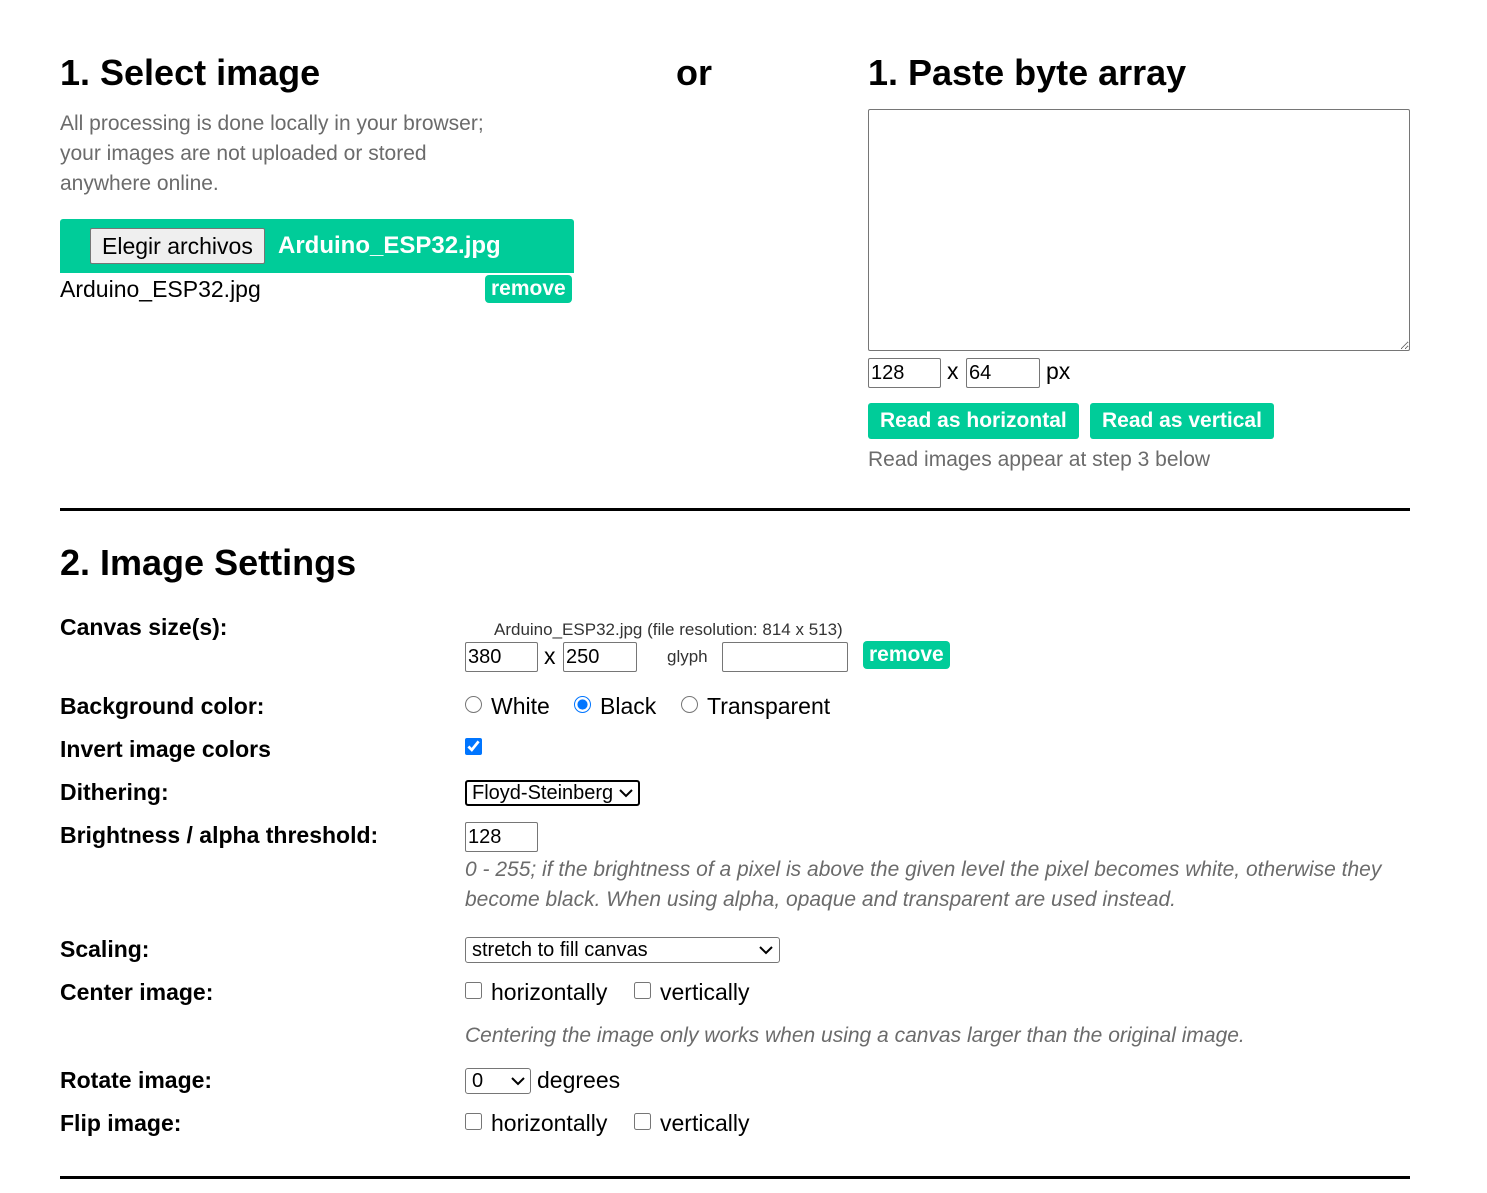  I want to click on center-vertical-checkbox, so click(642, 990).